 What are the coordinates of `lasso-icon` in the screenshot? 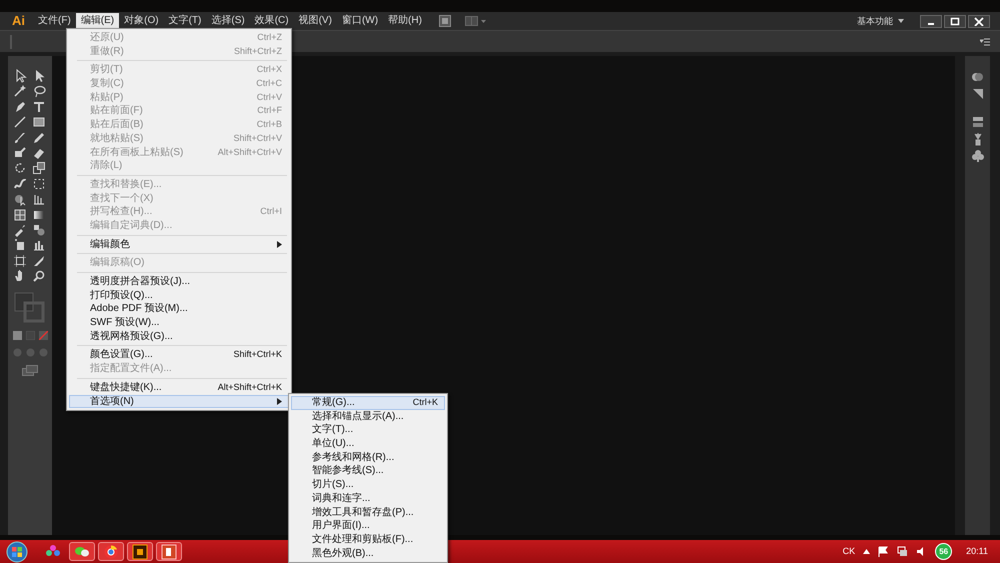 It's located at (39, 91).